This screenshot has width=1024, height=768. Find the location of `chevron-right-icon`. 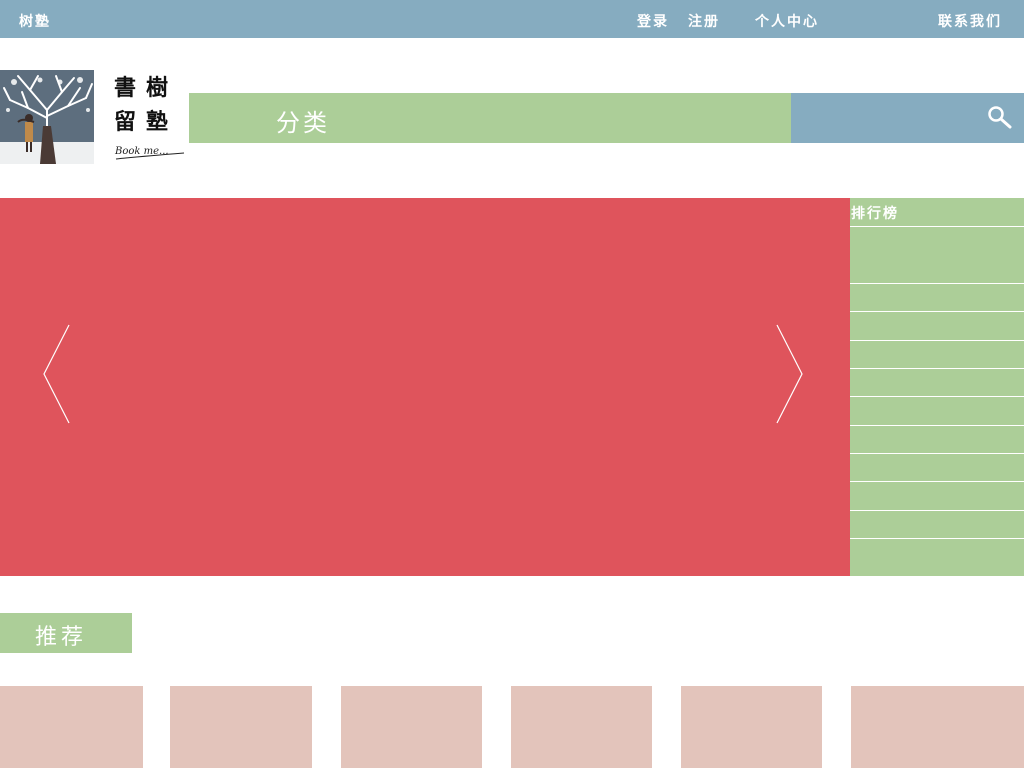

chevron-right-icon is located at coordinates (790, 374).